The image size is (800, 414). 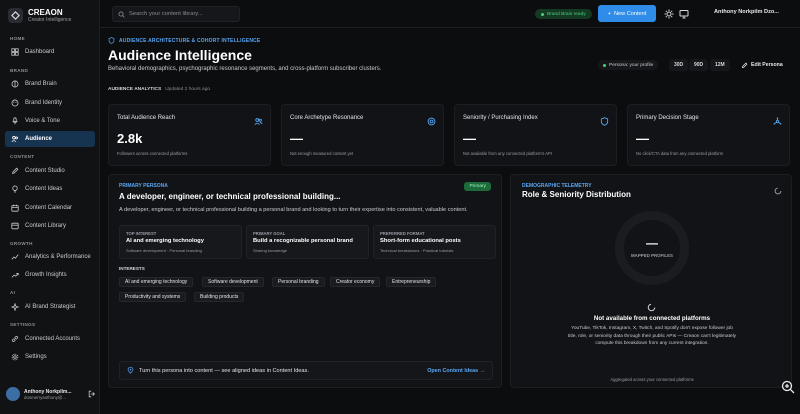 I want to click on sidebar-item-label: Dashboard, so click(x=40, y=52).